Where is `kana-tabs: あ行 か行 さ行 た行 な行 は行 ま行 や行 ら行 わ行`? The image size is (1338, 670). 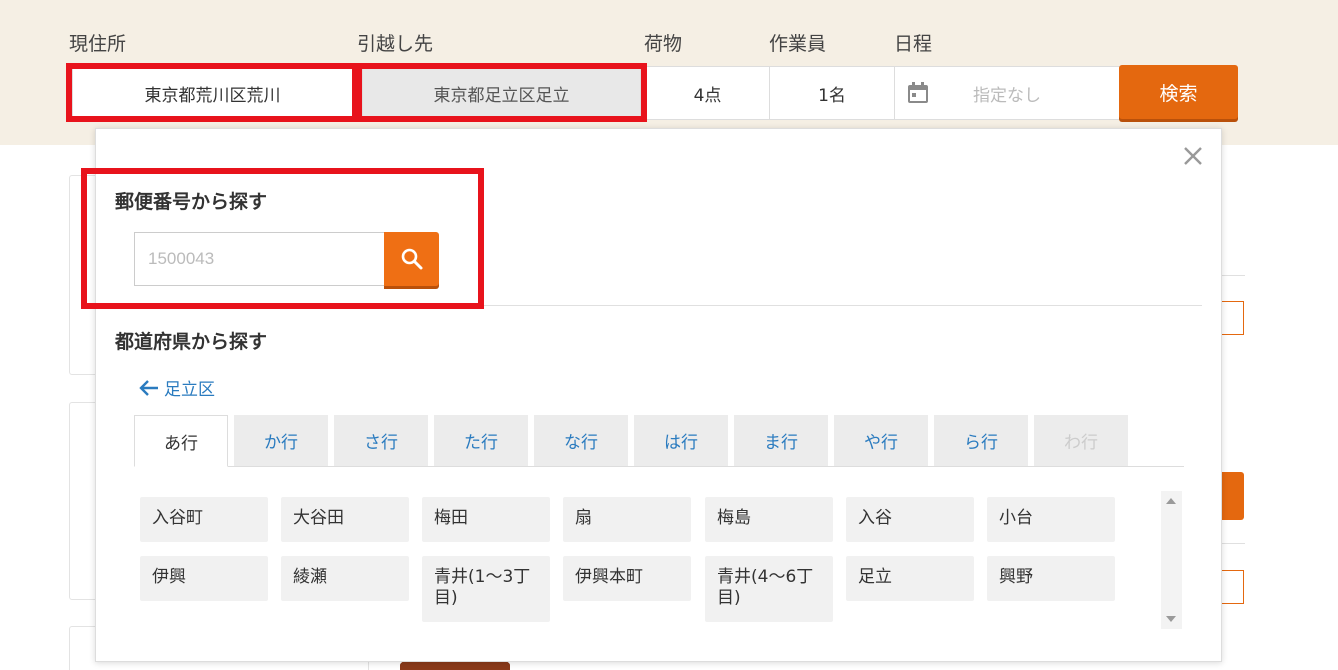 kana-tabs: あ行 か行 さ行 た行 な行 は行 ま行 や行 ら行 わ行 is located at coordinates (659, 441).